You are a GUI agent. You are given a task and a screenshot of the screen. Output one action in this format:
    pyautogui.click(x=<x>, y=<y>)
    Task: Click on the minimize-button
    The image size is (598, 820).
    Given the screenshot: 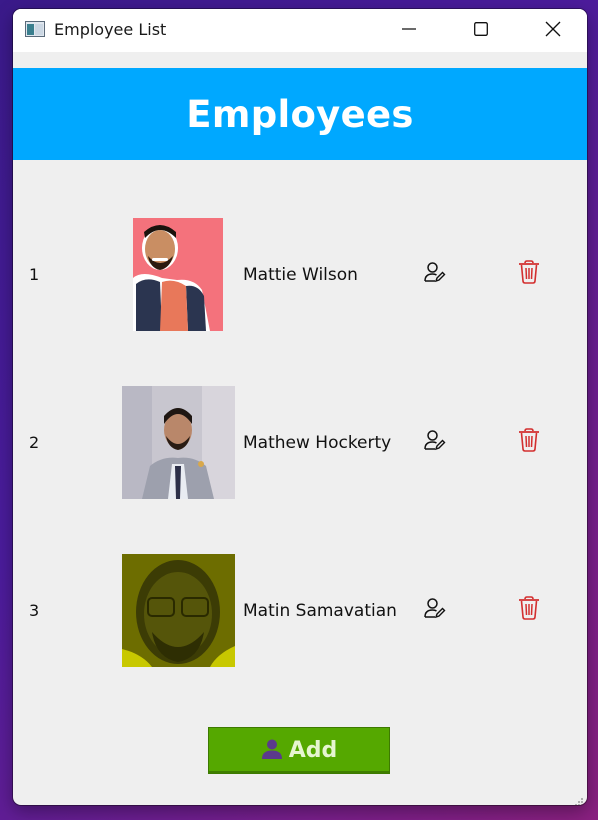 What is the action you would take?
    pyautogui.click(x=409, y=30)
    